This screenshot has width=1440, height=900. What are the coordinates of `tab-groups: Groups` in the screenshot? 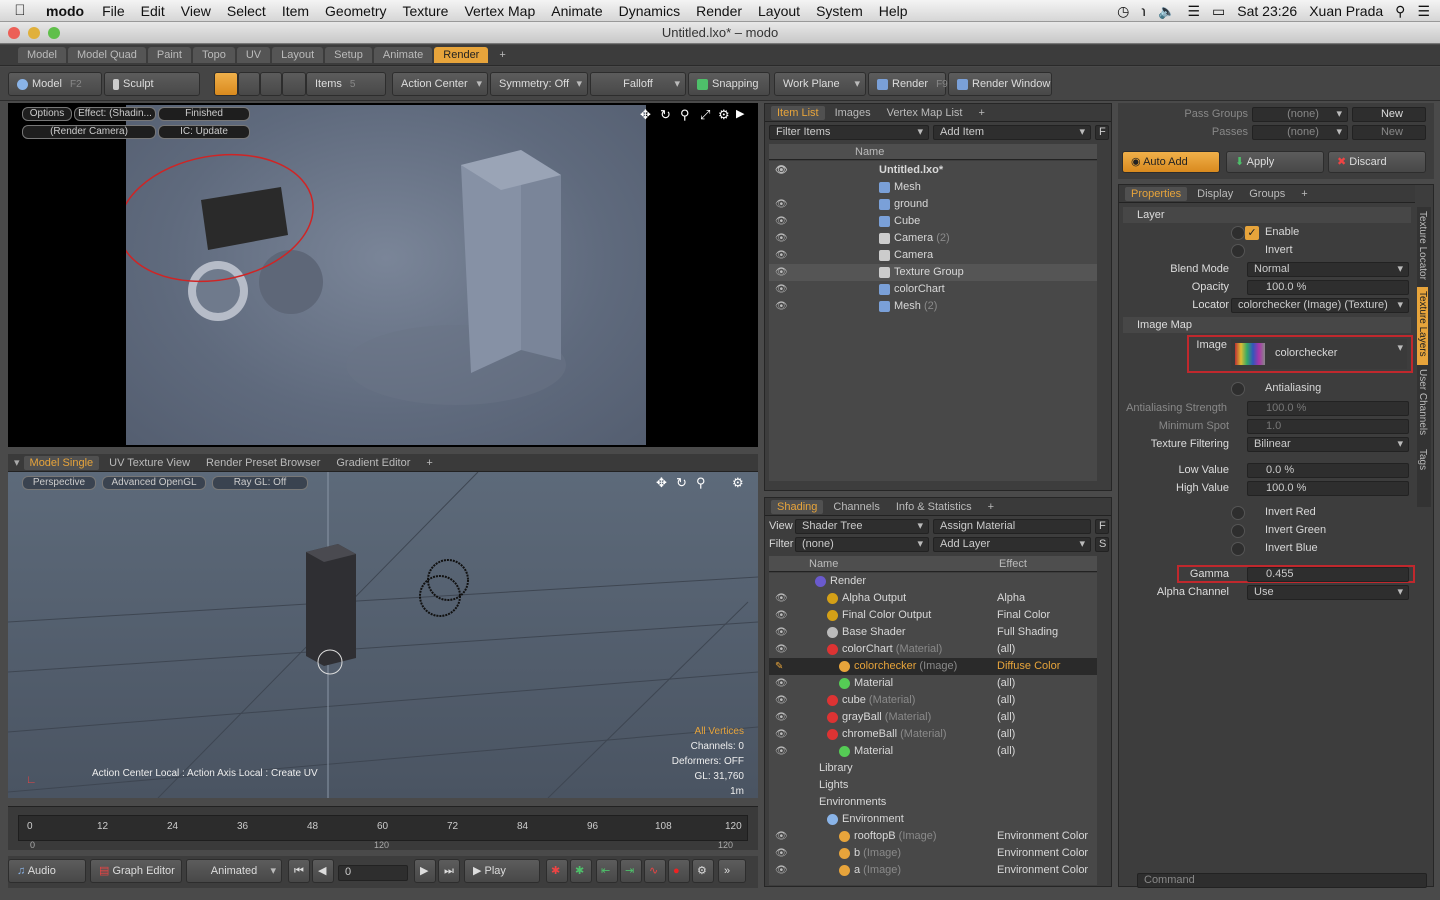 It's located at (1267, 194).